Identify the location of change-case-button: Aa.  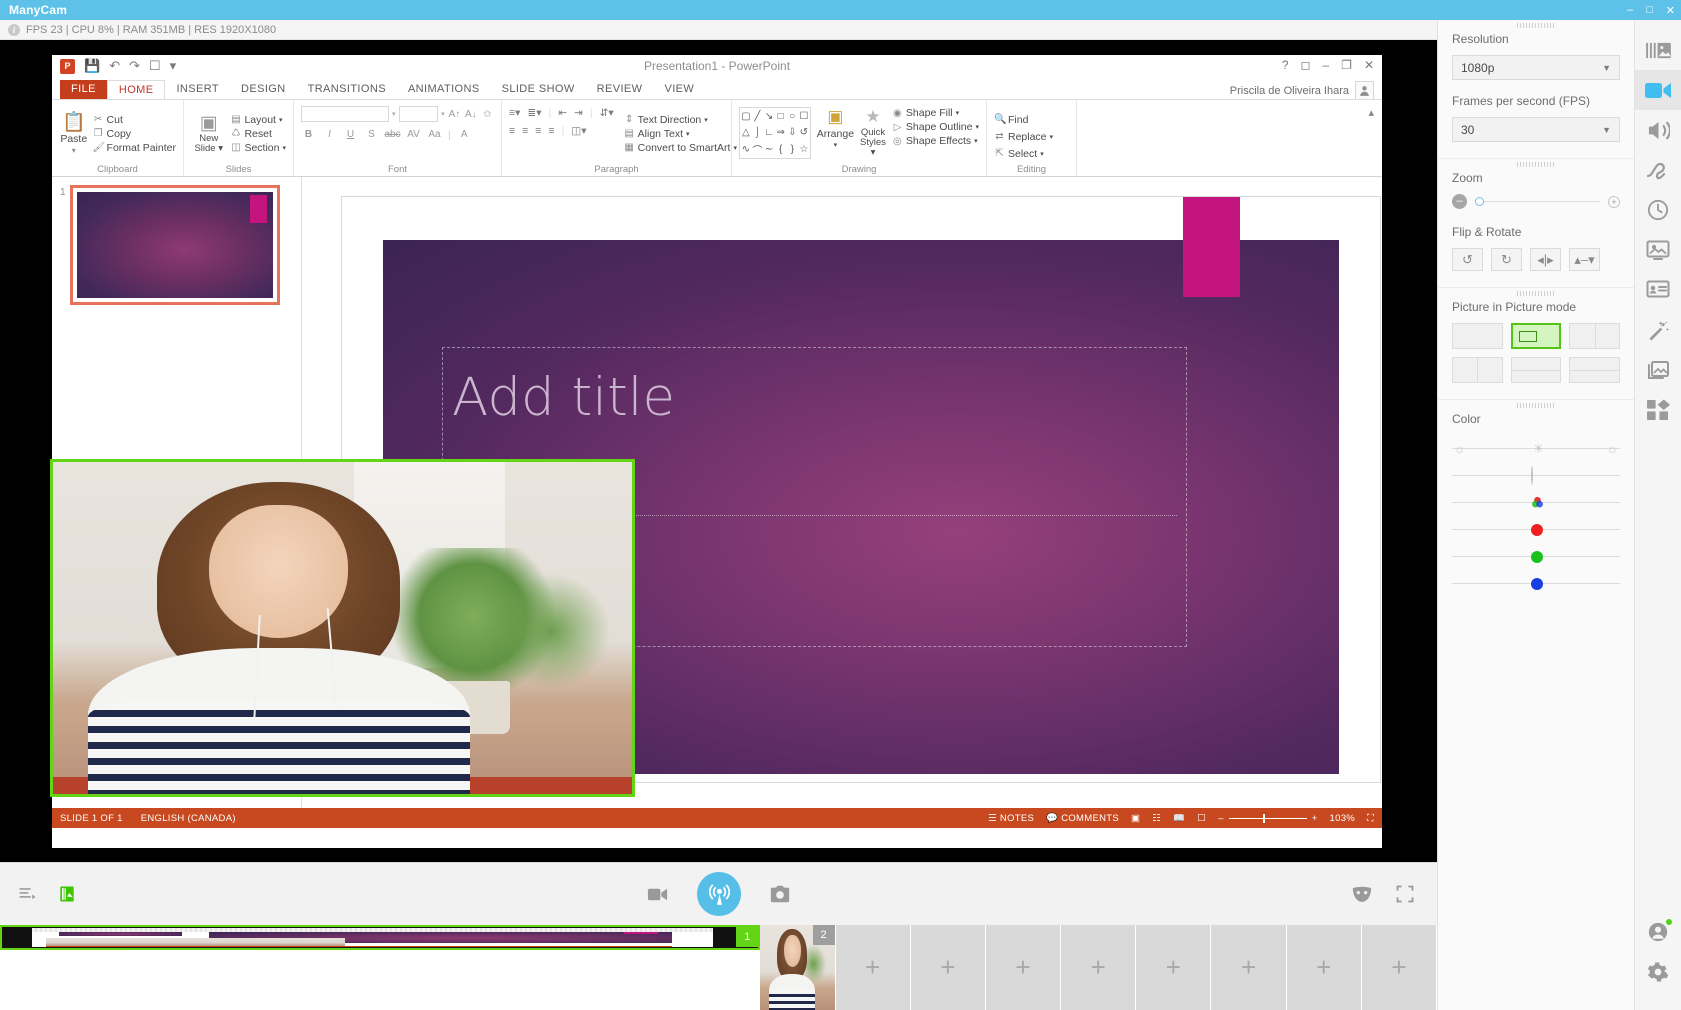
(434, 134).